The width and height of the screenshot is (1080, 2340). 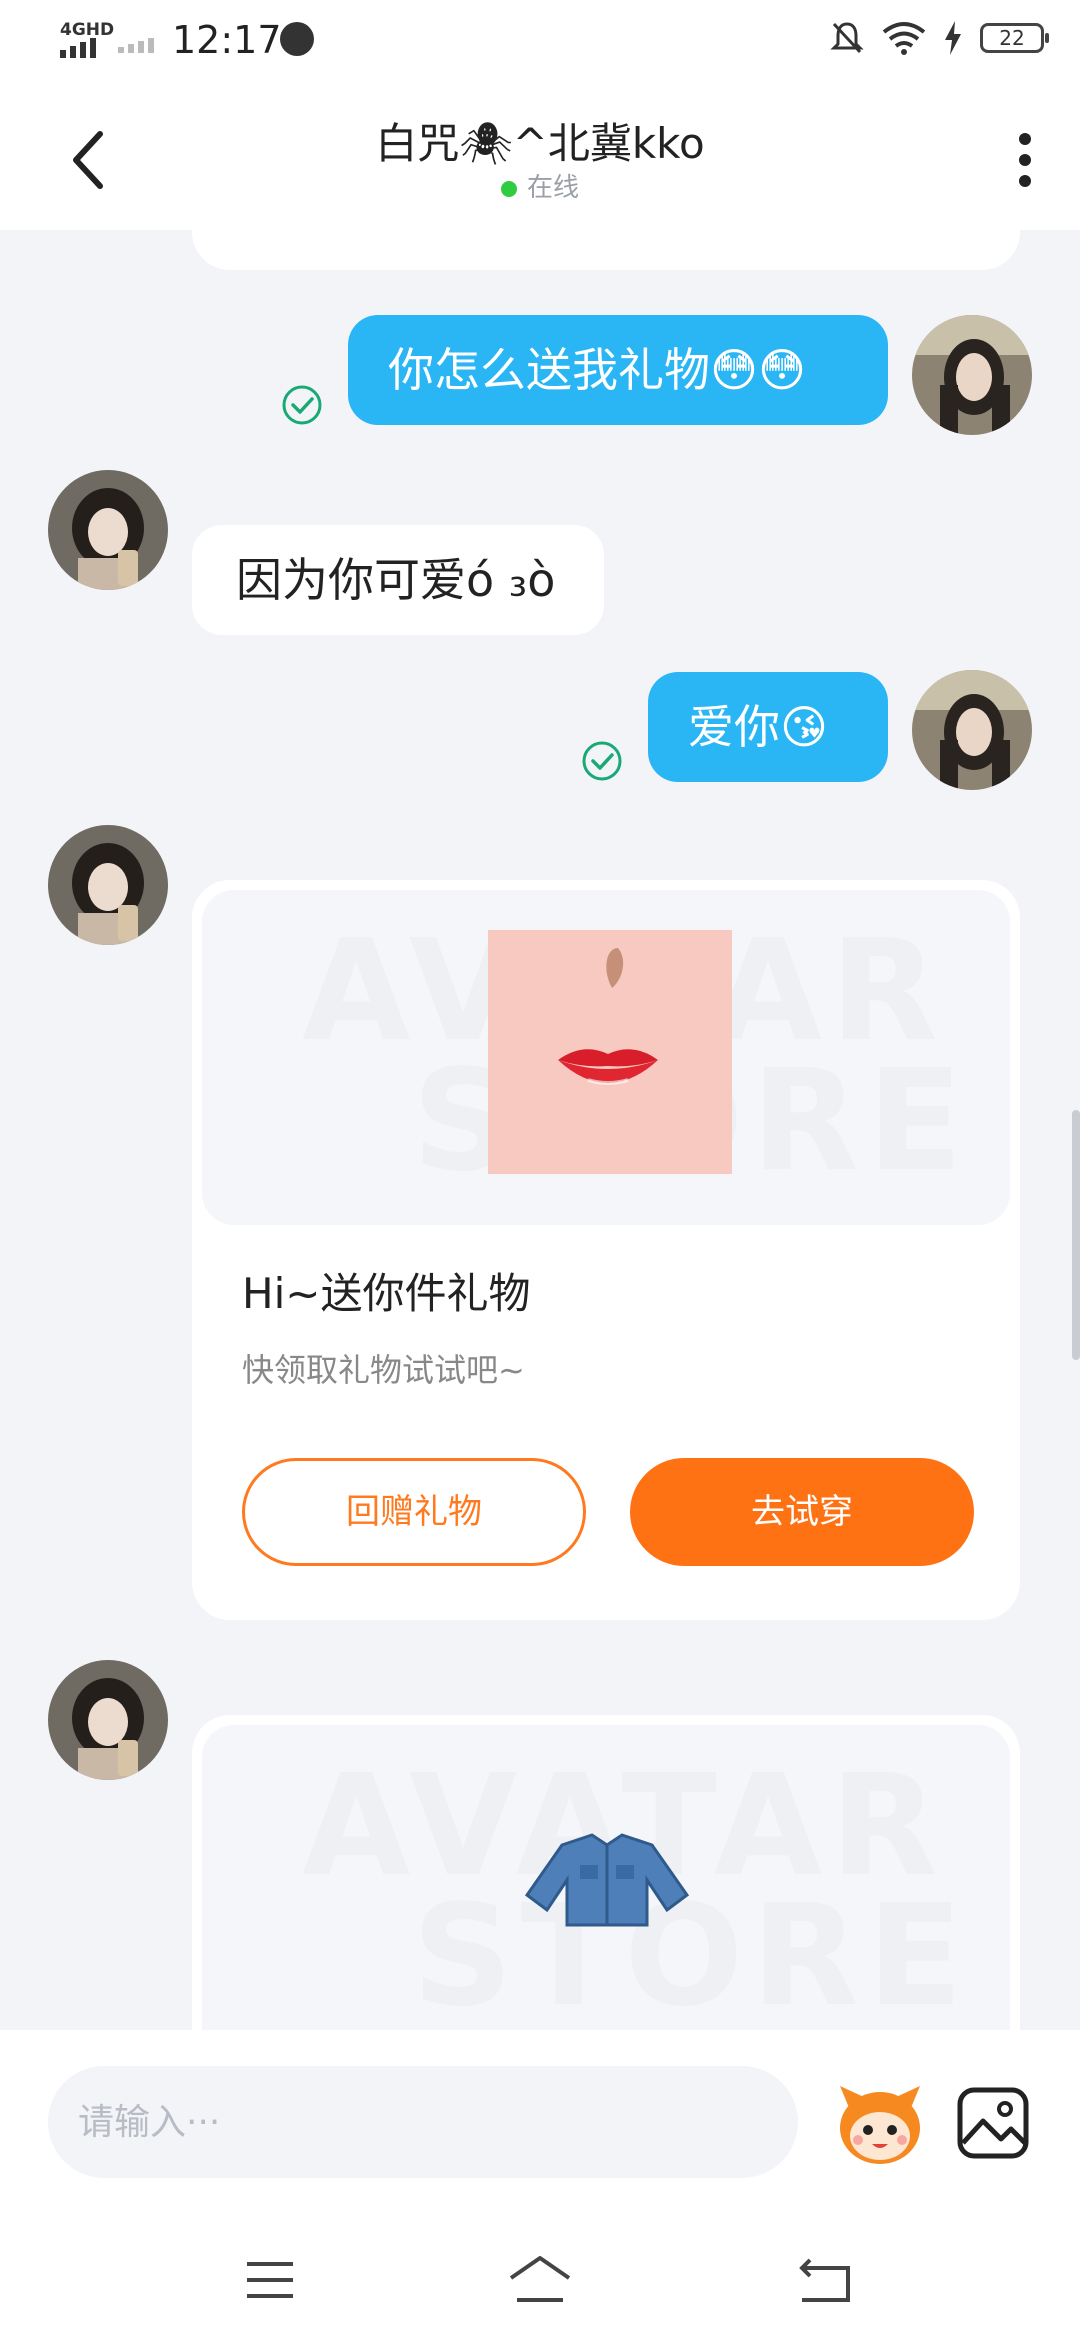 I want to click on gift-subtitle: 快领取礼物试试吧~, so click(x=383, y=1370).